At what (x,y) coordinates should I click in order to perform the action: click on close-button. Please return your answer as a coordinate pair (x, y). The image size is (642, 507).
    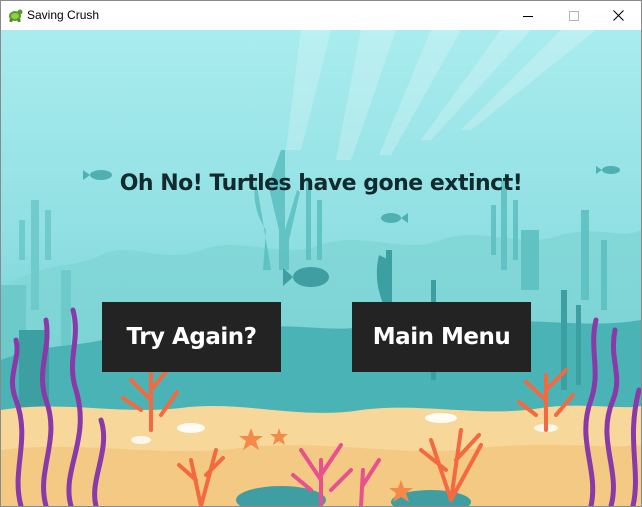
    Looking at the image, I should click on (618, 15).